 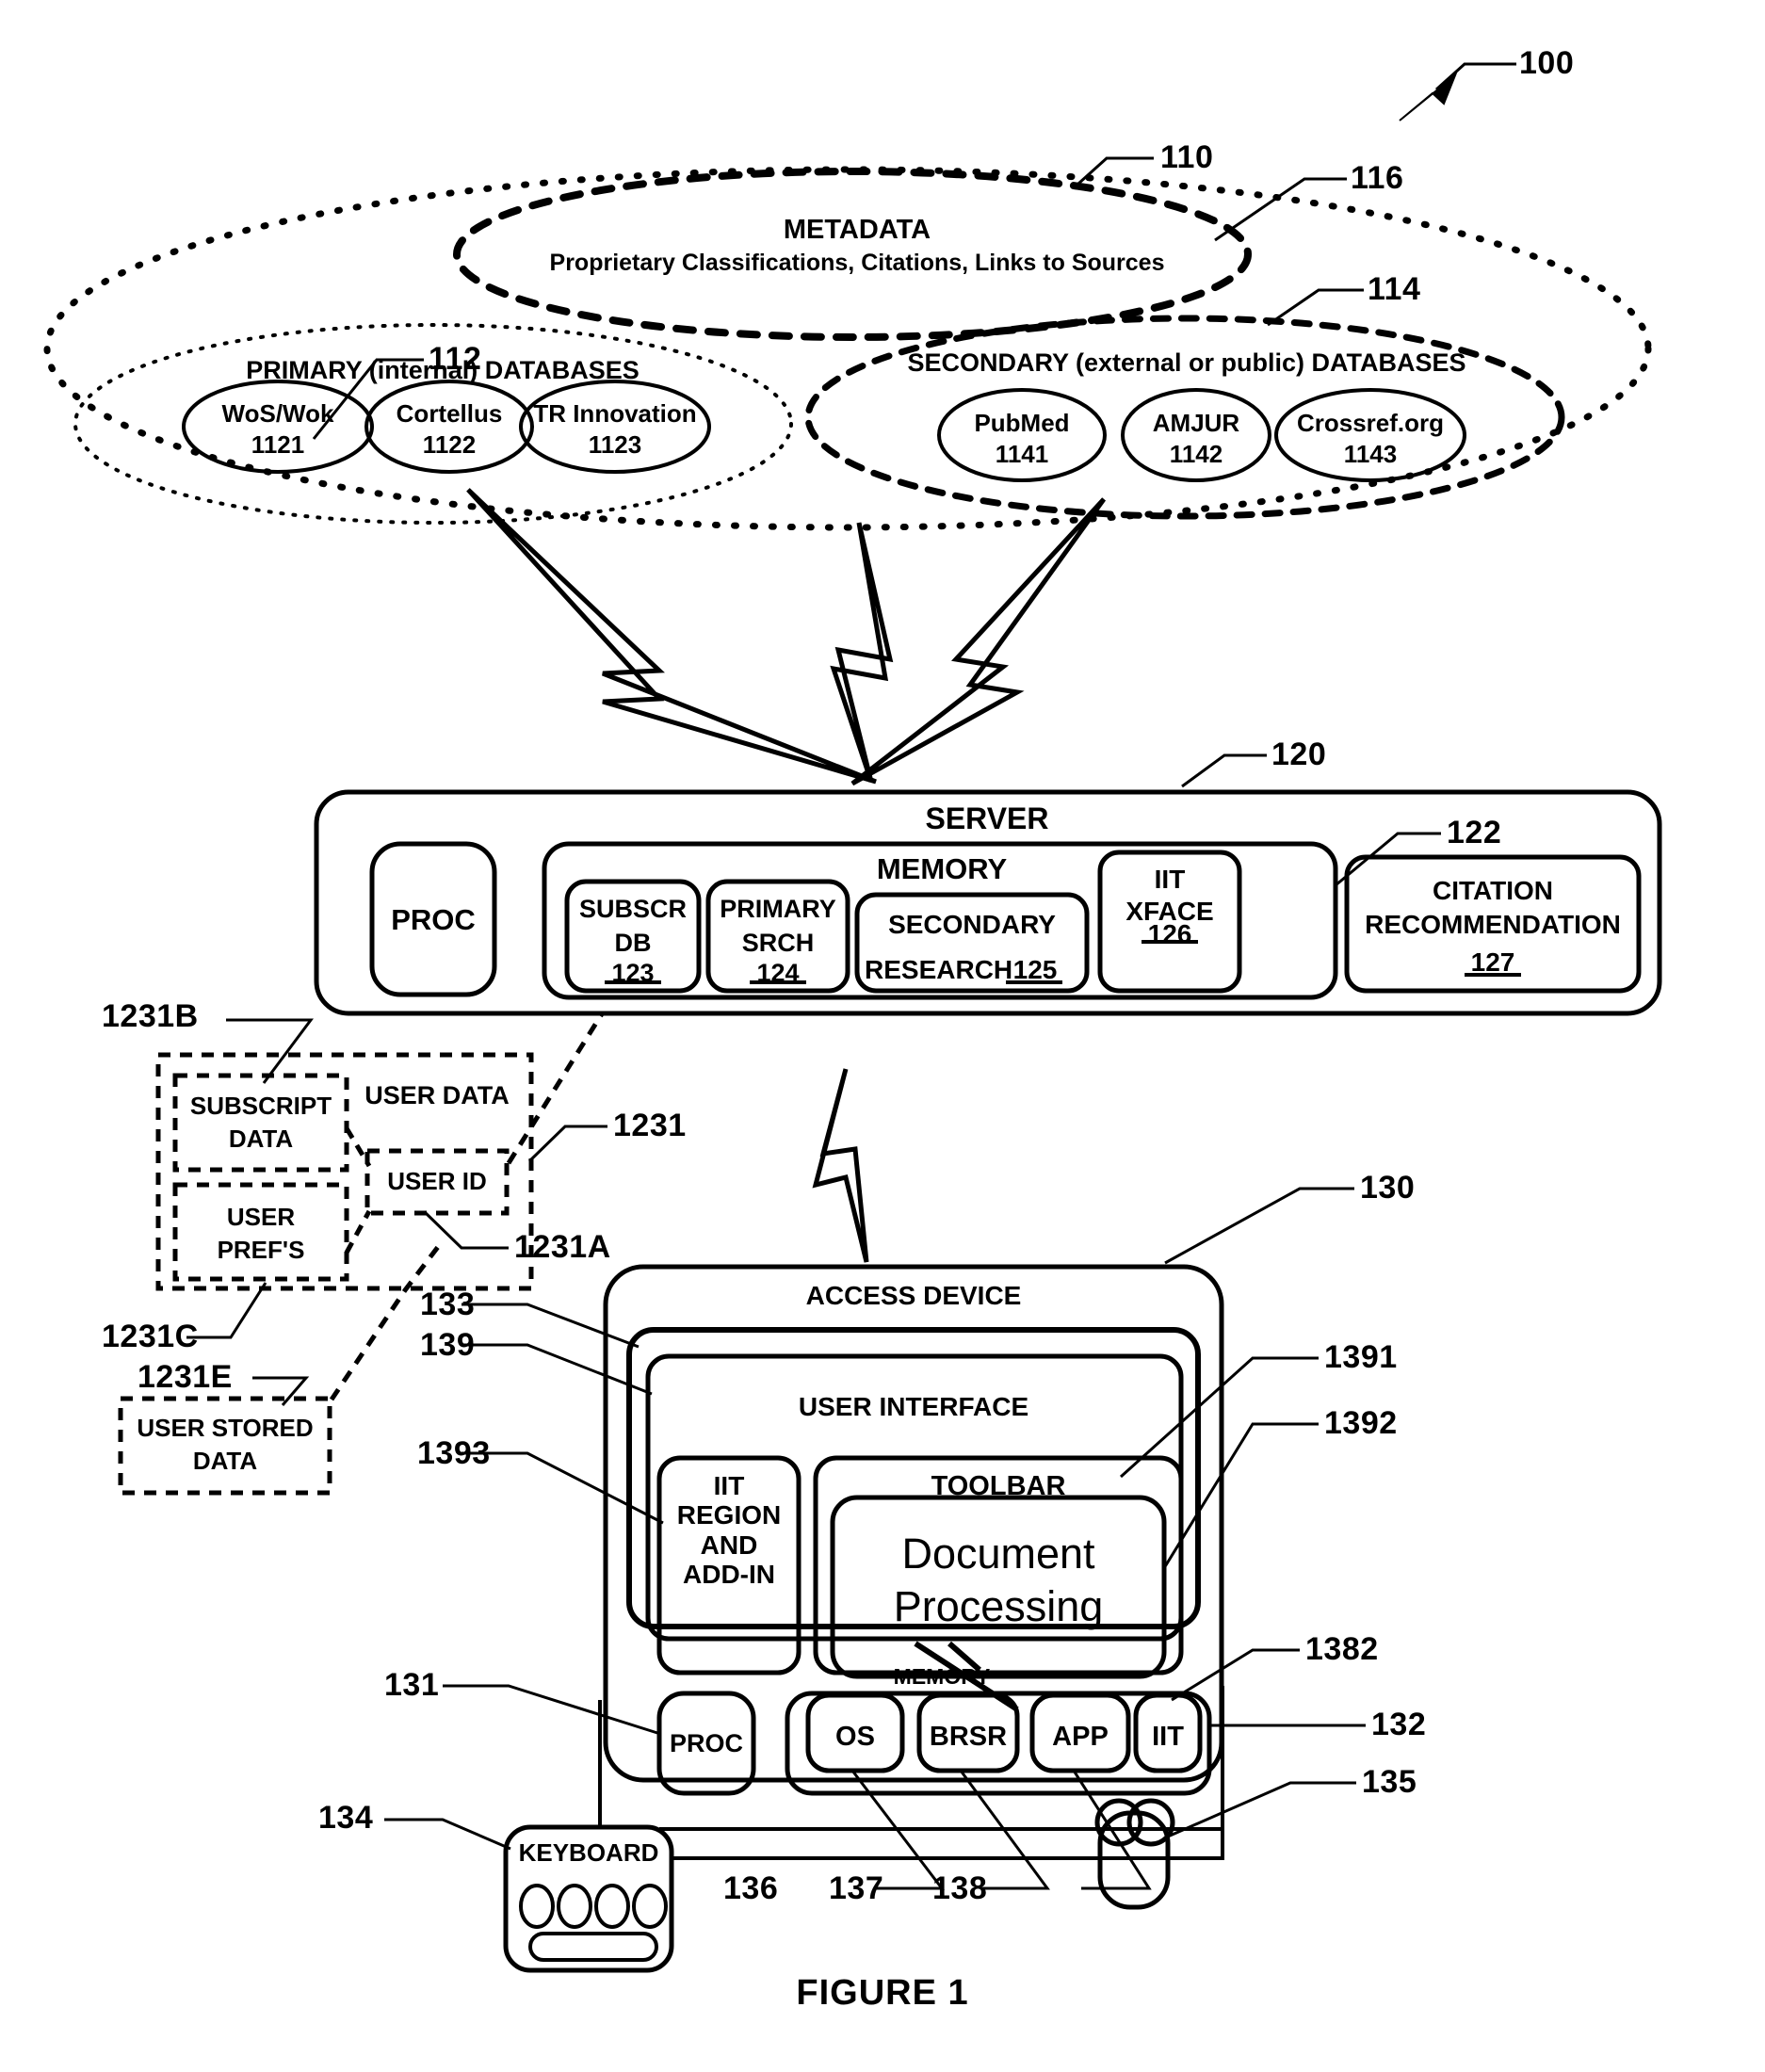 What do you see at coordinates (443, 370) in the screenshot?
I see `primary-databases-title: PRIMARY (internal) DATABASES` at bounding box center [443, 370].